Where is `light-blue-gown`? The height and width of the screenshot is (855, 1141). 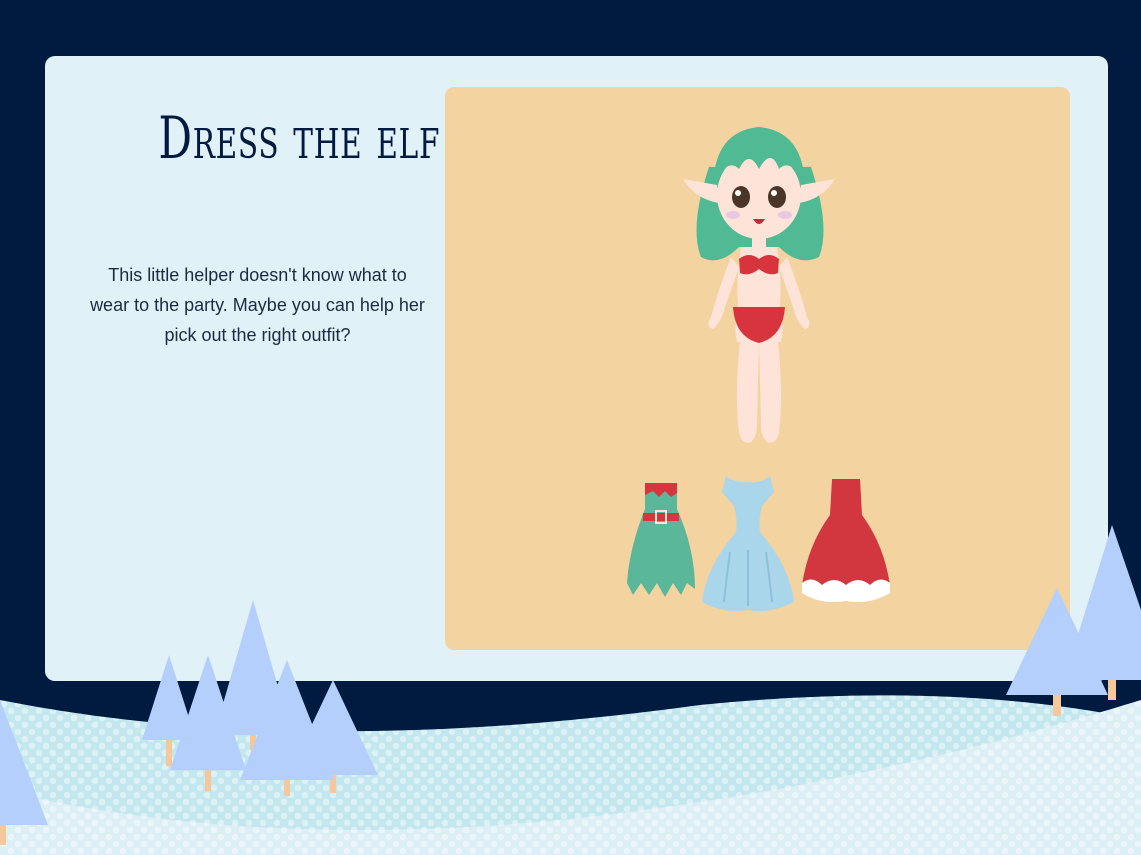 light-blue-gown is located at coordinates (748, 542).